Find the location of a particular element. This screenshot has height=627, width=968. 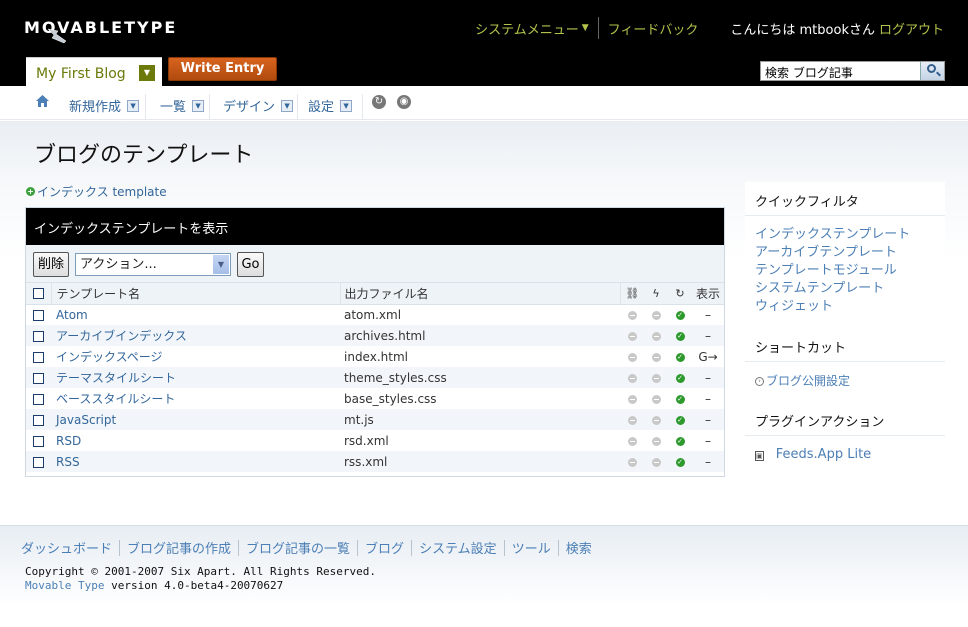

template-name-link: アーカイブインデックス is located at coordinates (121, 336).